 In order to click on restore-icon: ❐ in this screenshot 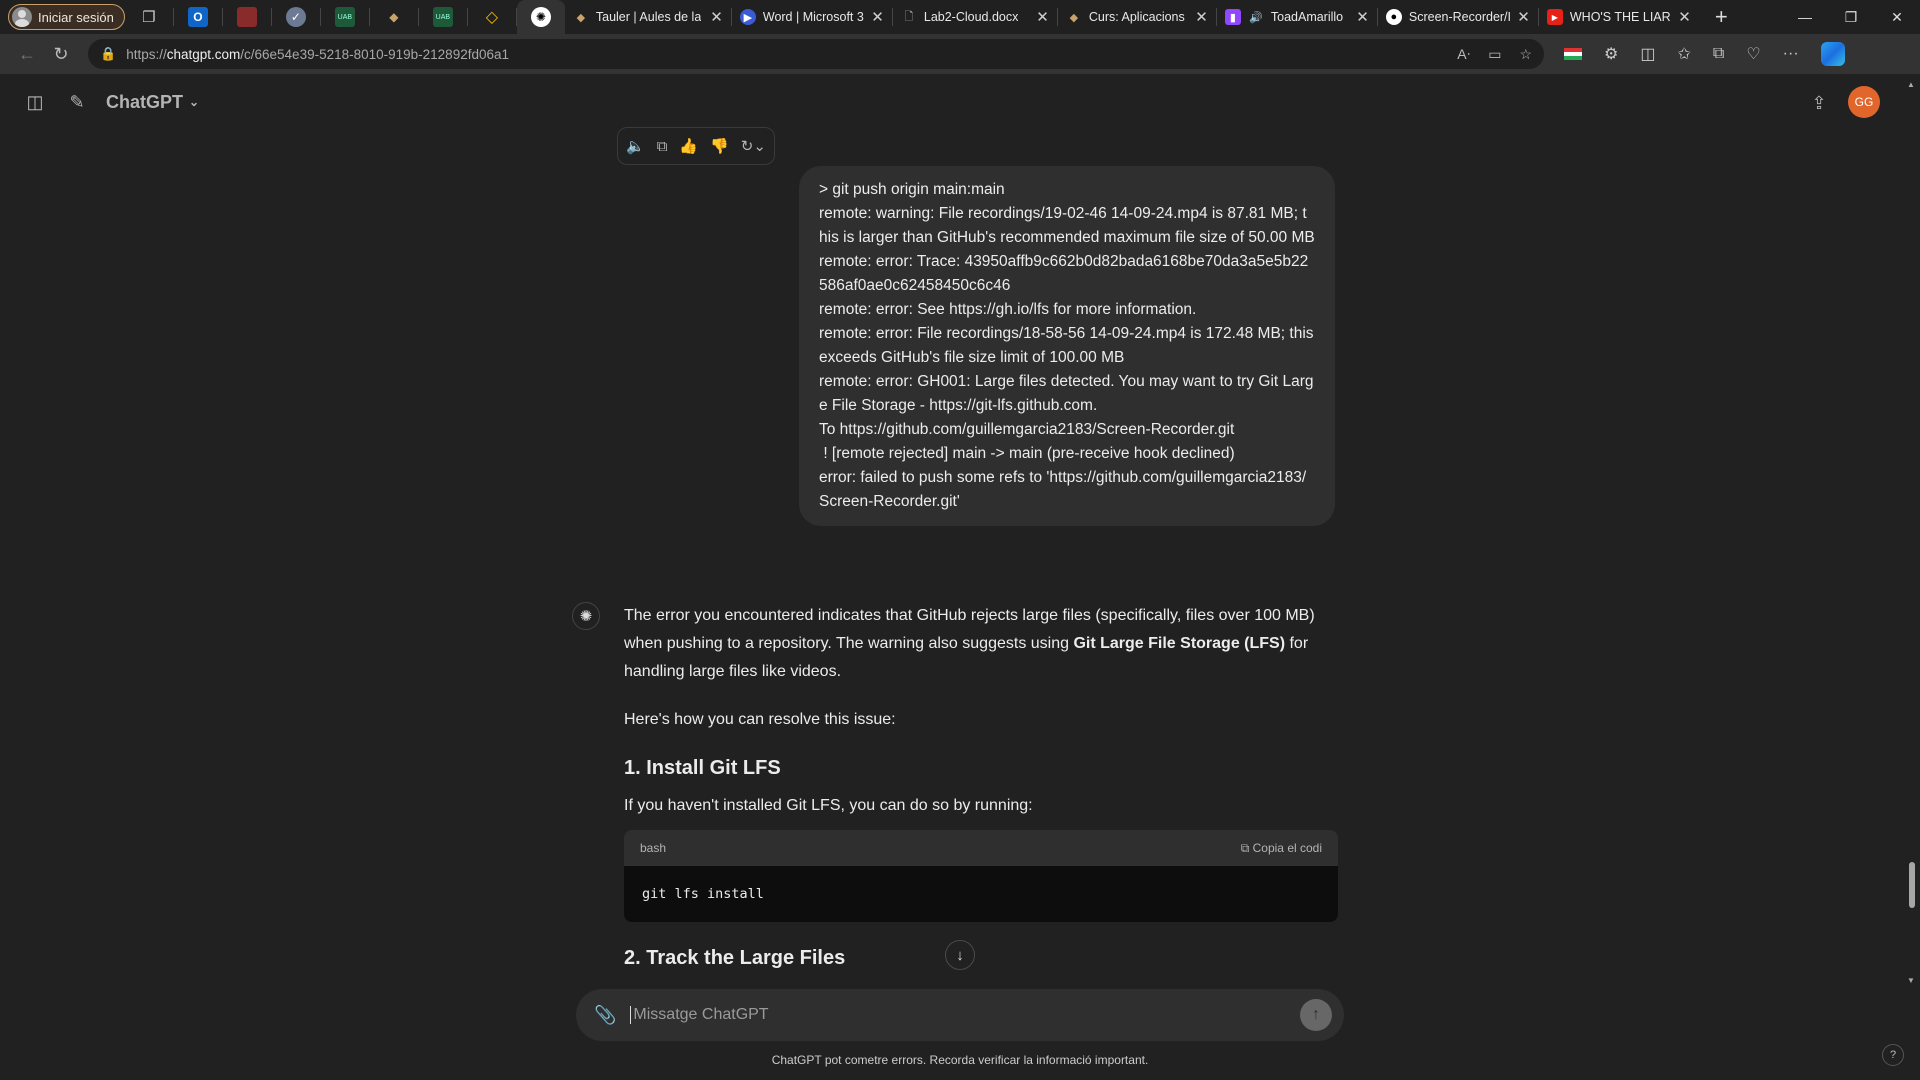, I will do `click(1851, 17)`.